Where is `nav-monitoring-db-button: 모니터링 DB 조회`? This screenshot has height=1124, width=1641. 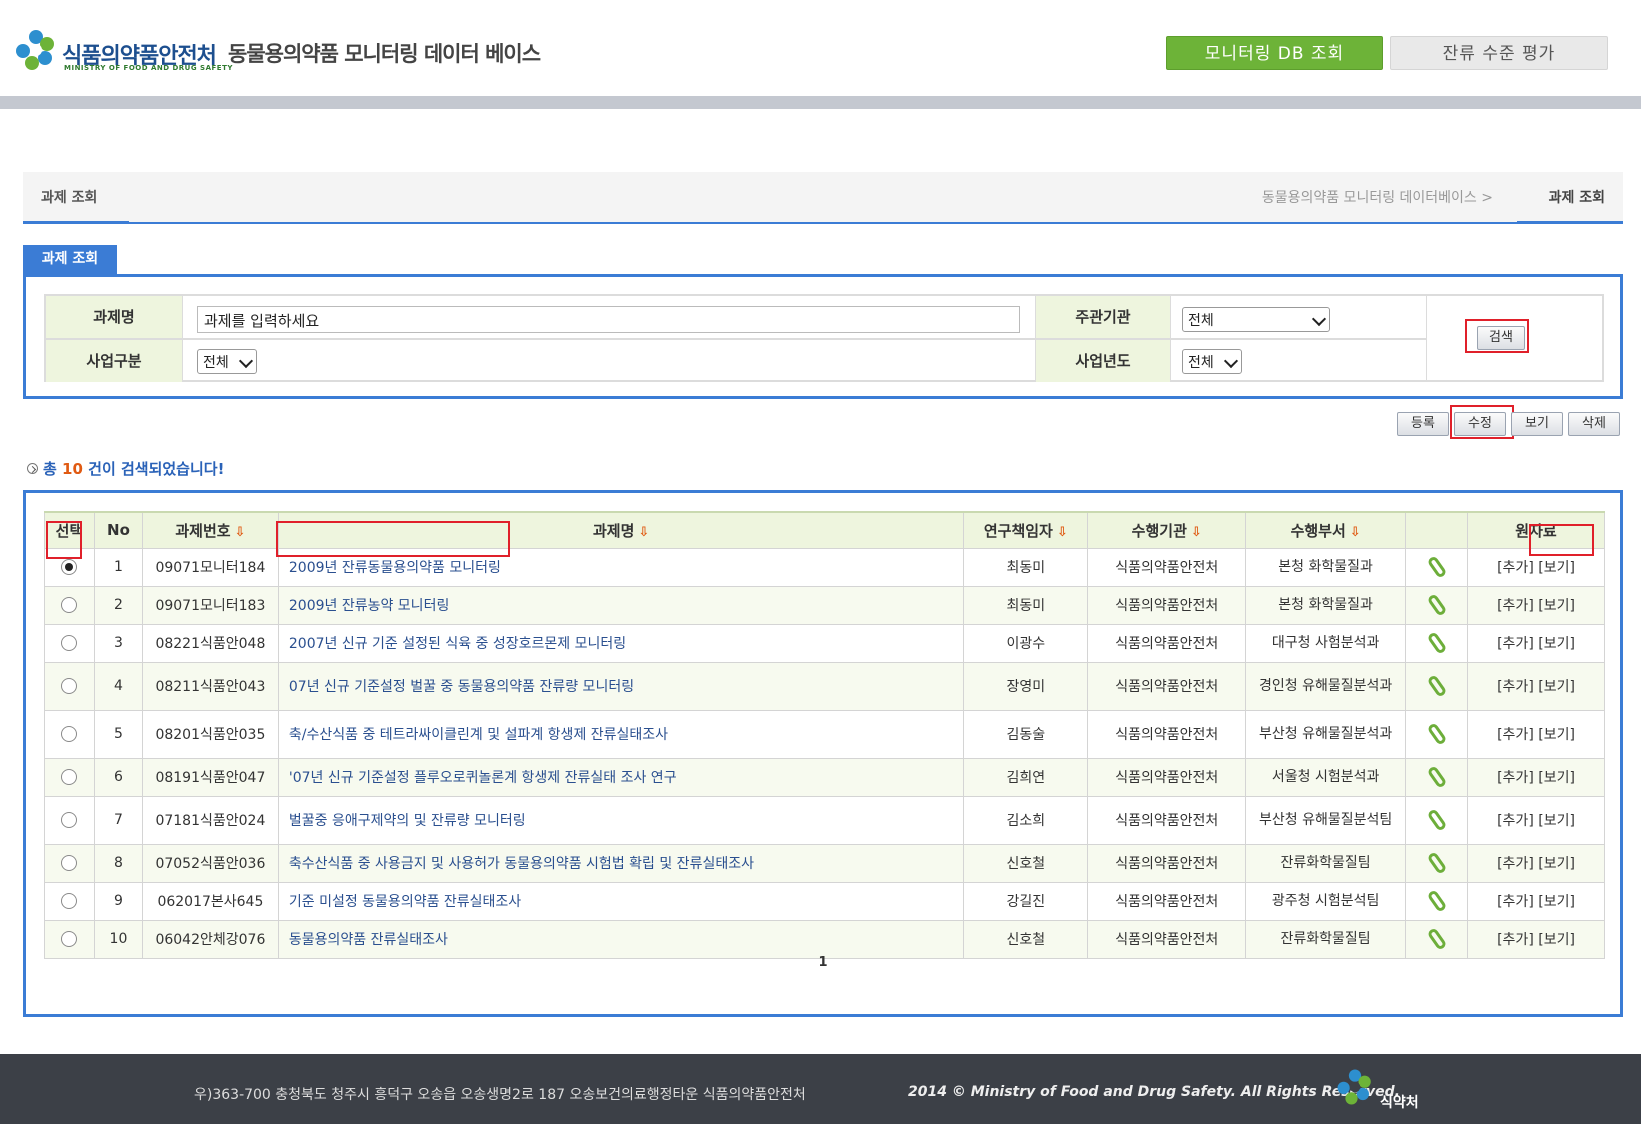
nav-monitoring-db-button: 모니터링 DB 조회 is located at coordinates (1274, 53).